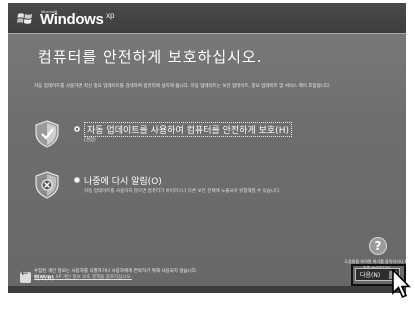 Image resolution: width=415 pixels, height=326 pixels. I want to click on footer-bar, so click(207, 289).